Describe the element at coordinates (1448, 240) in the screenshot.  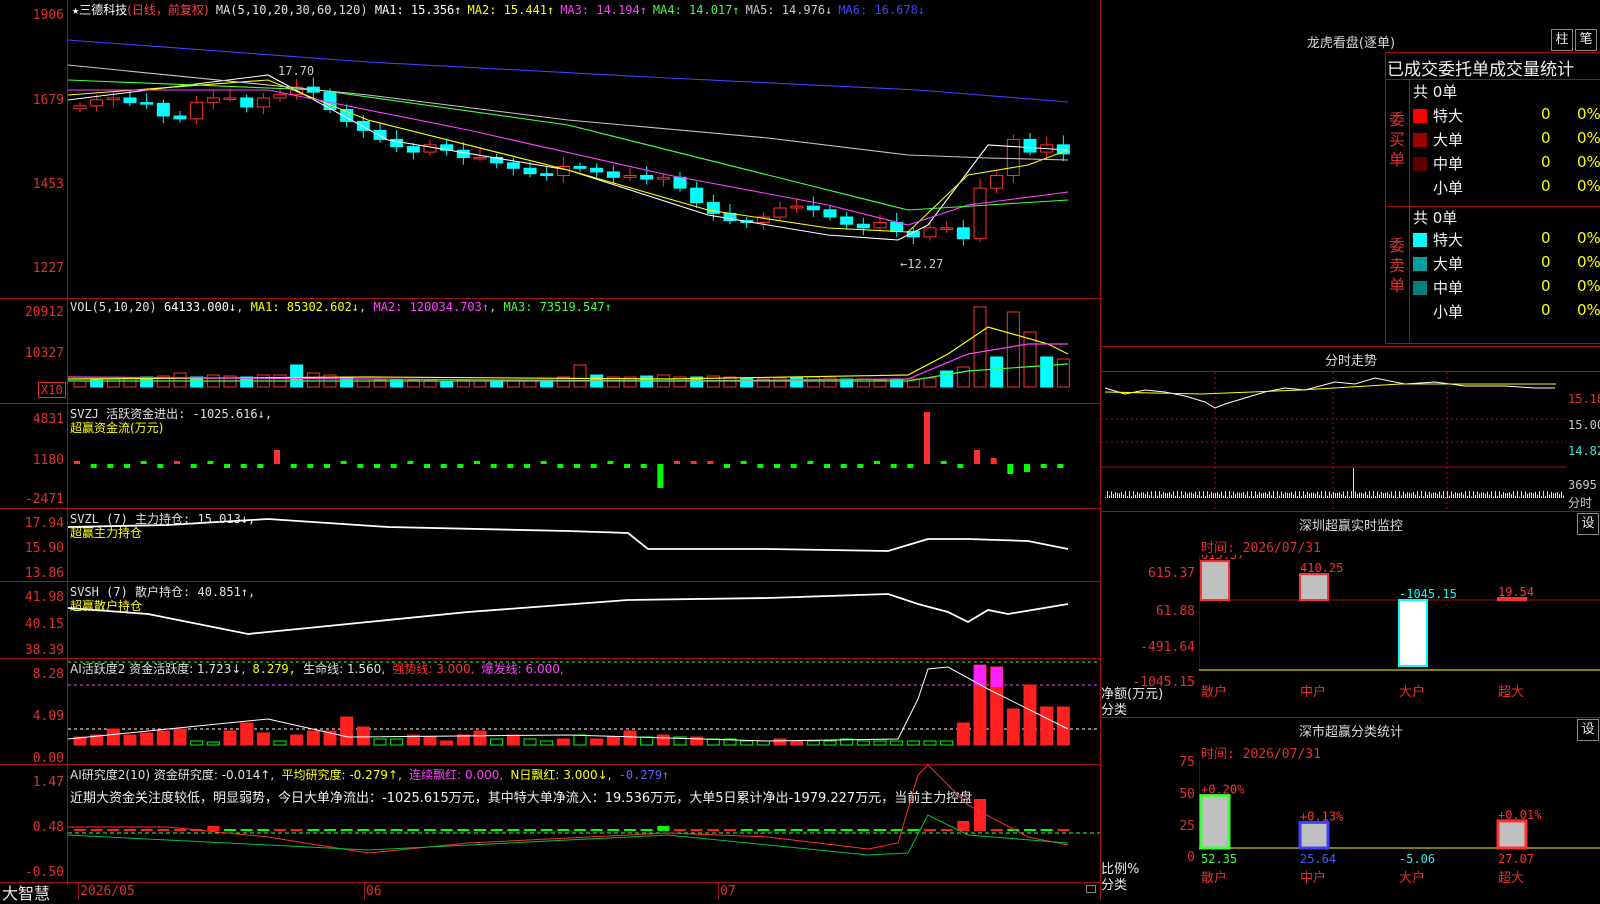
I see `sell-row-name: 特大` at that location.